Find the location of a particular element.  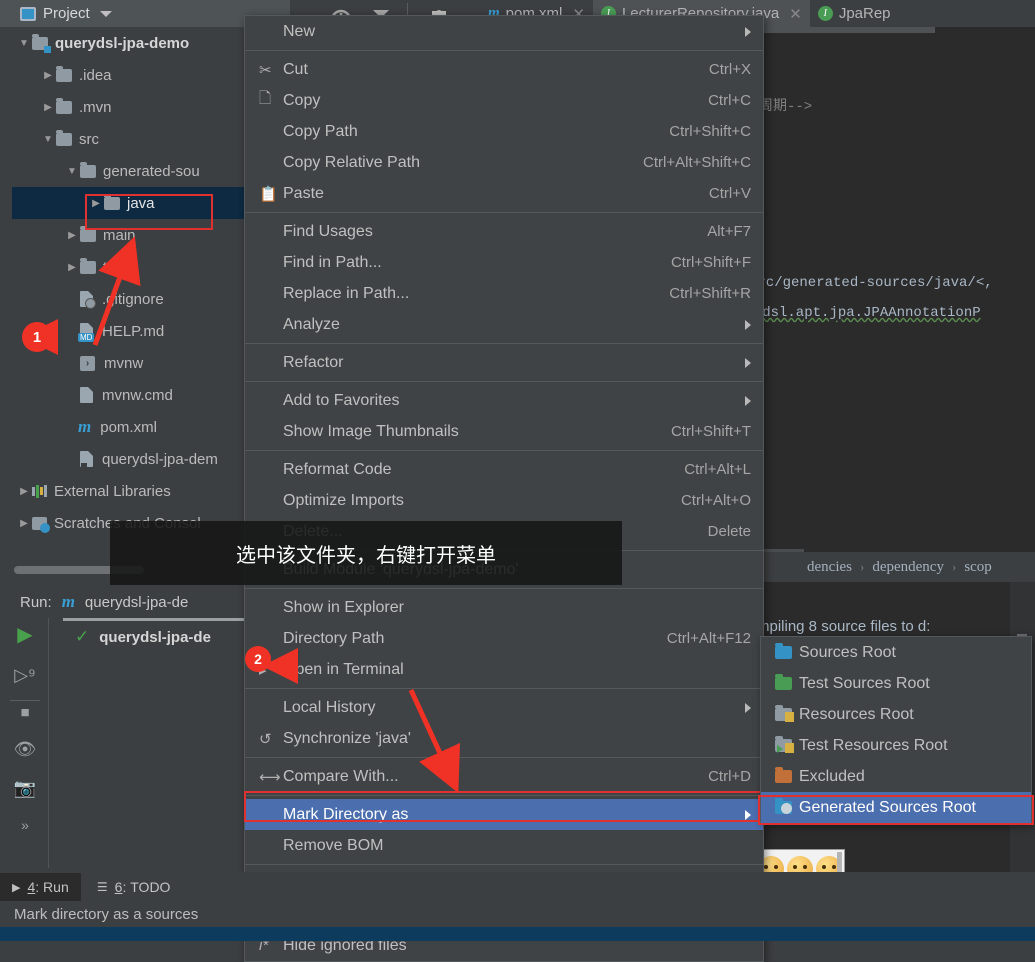

submenu-item-label: Test Resources Root is located at coordinates (873, 745).